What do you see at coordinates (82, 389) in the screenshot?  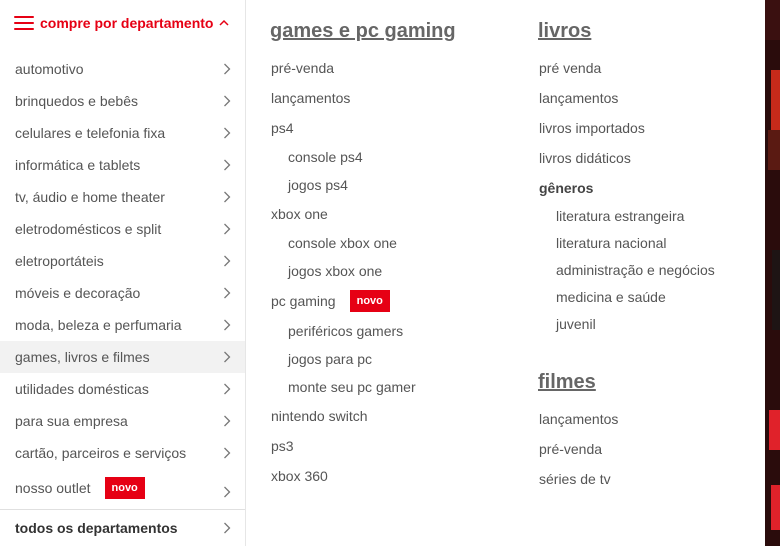 I see `department-label: utilidades domésticas` at bounding box center [82, 389].